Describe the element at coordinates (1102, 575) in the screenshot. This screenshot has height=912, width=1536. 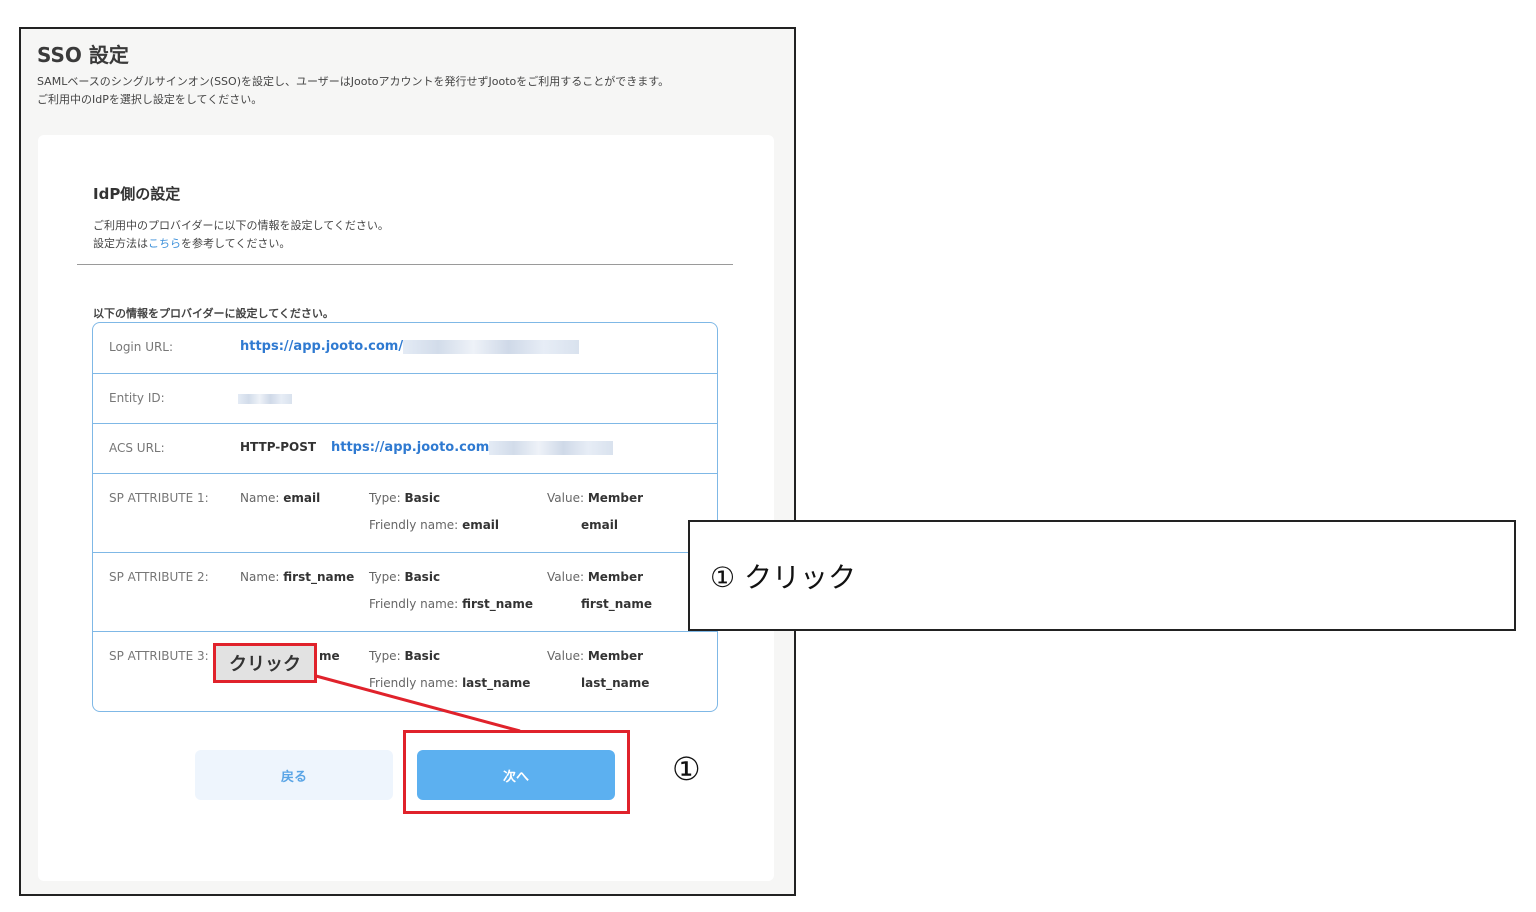
I see `instruction-box: ① クリック` at that location.